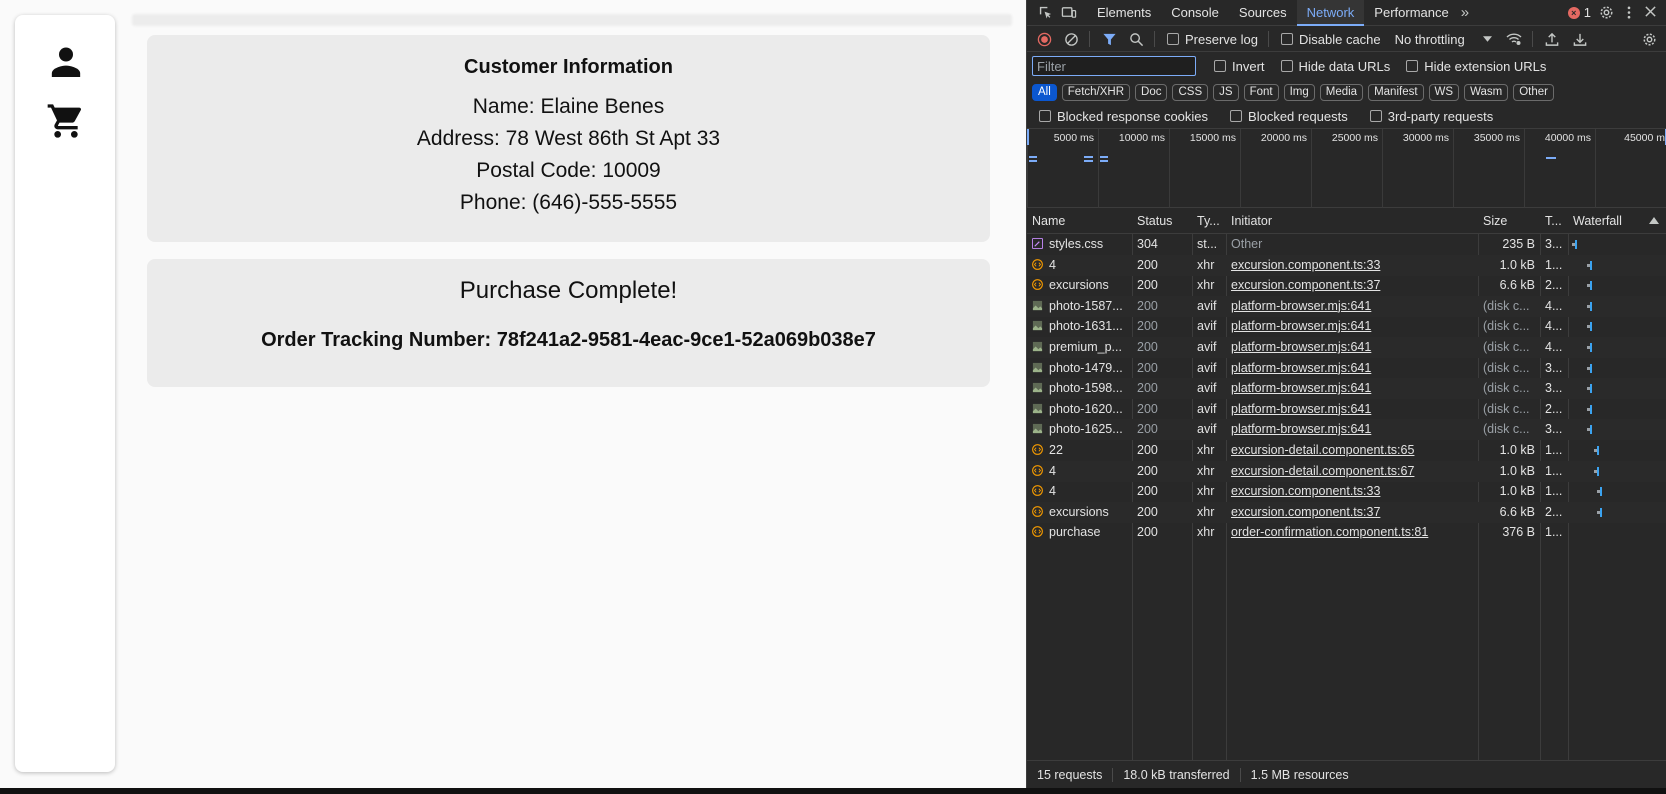 Image resolution: width=1666 pixels, height=794 pixels. Describe the element at coordinates (568, 67) in the screenshot. I see `customer-info-title: Customer Information` at that location.